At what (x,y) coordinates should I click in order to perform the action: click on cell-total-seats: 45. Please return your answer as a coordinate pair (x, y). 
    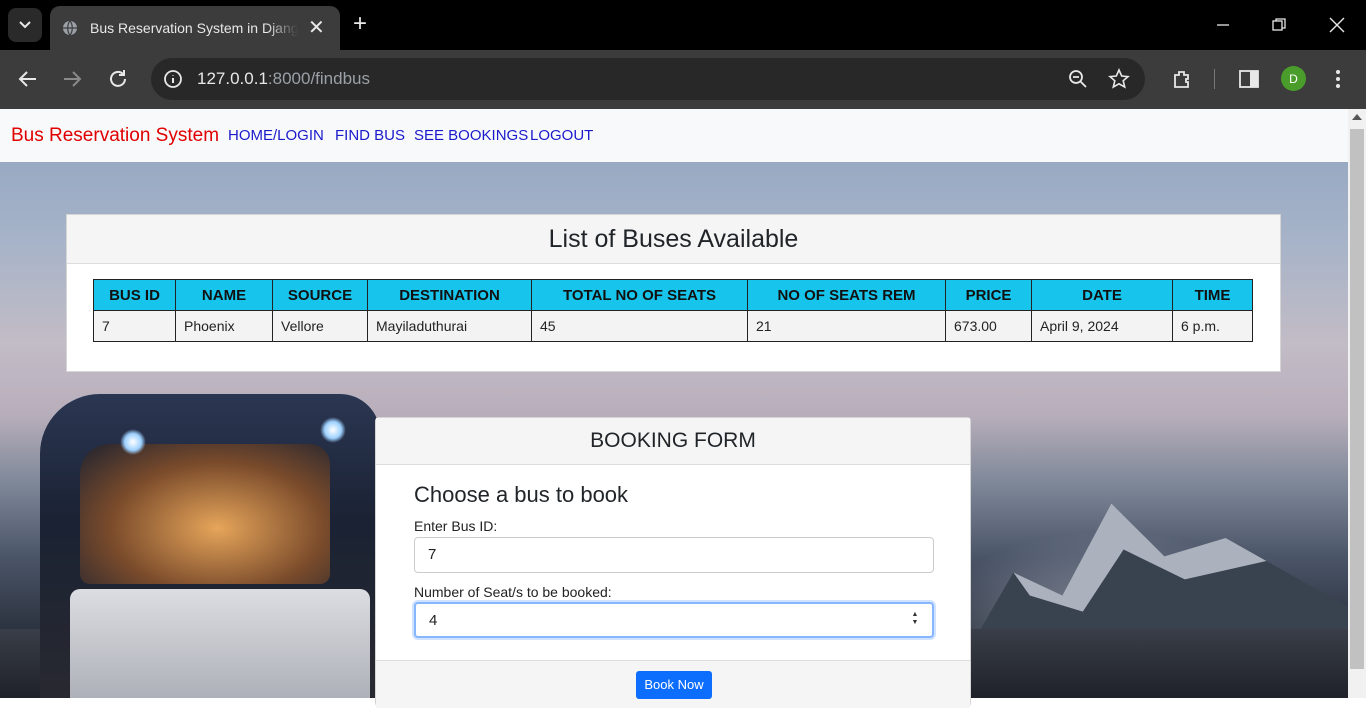
    Looking at the image, I should click on (639, 326).